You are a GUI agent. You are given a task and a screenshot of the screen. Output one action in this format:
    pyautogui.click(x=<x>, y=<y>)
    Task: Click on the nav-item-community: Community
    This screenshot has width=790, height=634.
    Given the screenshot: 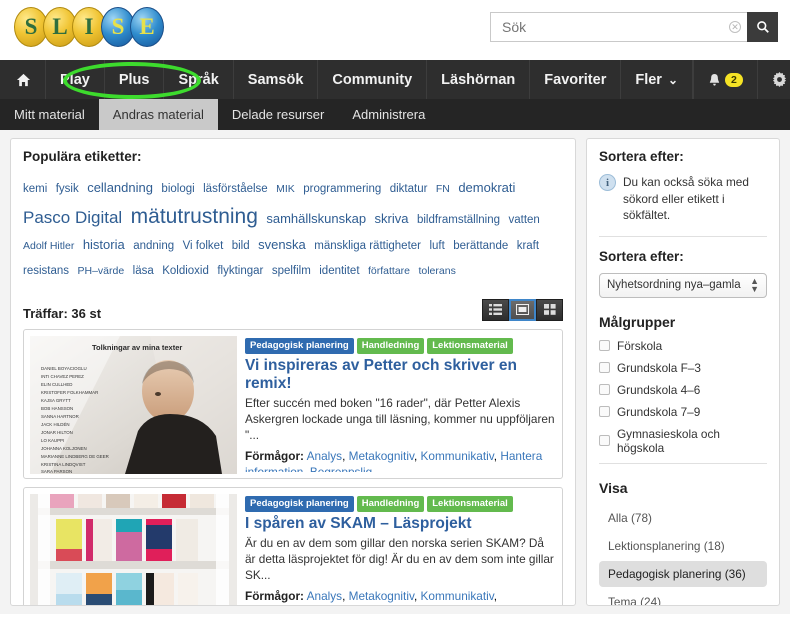 What is the action you would take?
    pyautogui.click(x=373, y=79)
    